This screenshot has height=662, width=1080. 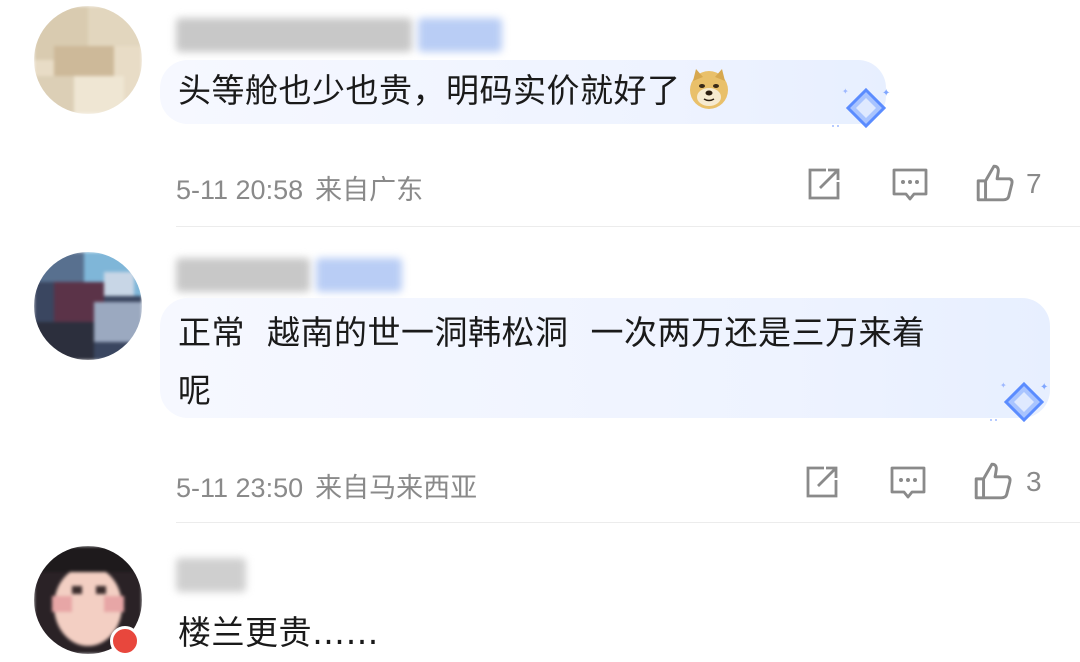 I want to click on verified-badge-icon, so click(x=125, y=641).